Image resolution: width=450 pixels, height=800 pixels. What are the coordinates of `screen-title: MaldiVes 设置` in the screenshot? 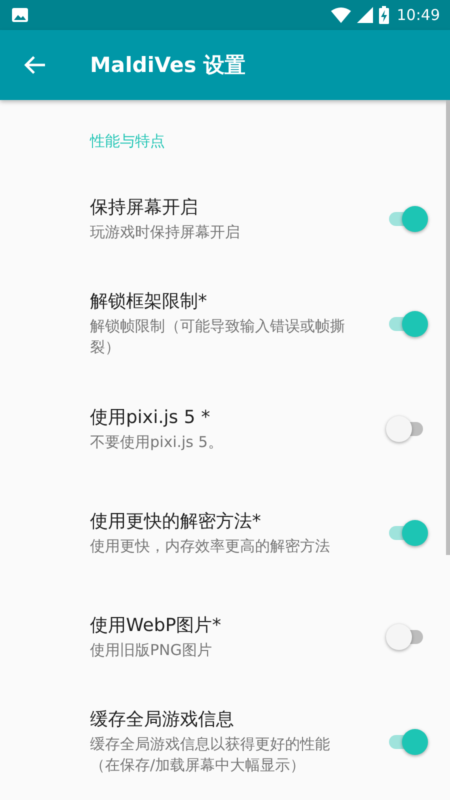 It's located at (168, 65).